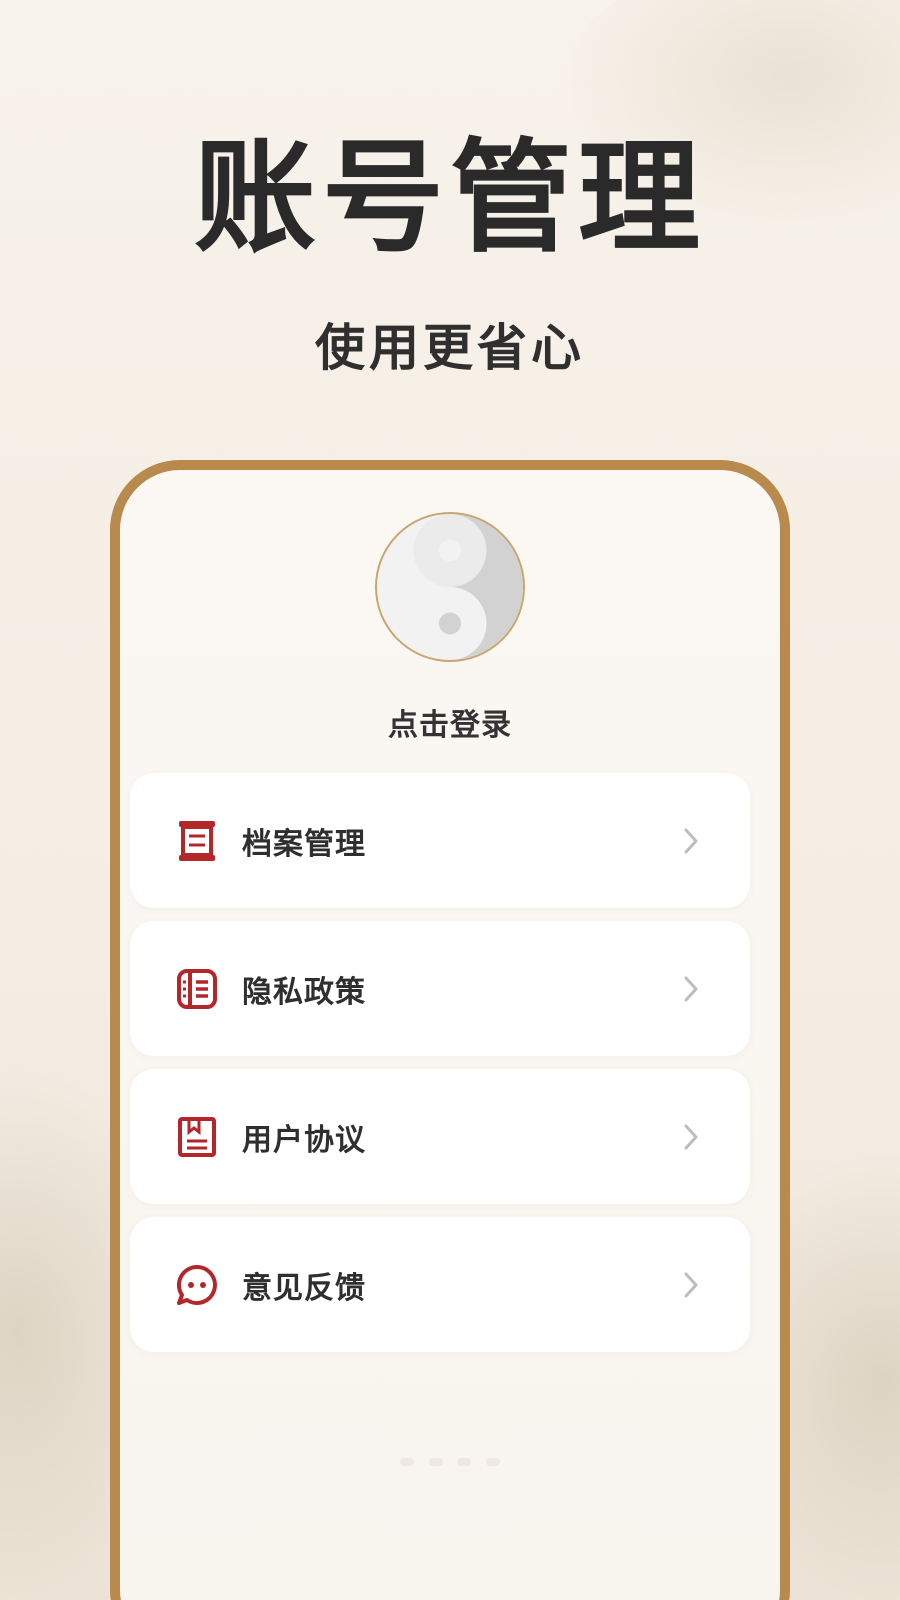 Image resolution: width=900 pixels, height=1600 pixels. What do you see at coordinates (197, 989) in the screenshot?
I see `list-document-icon` at bounding box center [197, 989].